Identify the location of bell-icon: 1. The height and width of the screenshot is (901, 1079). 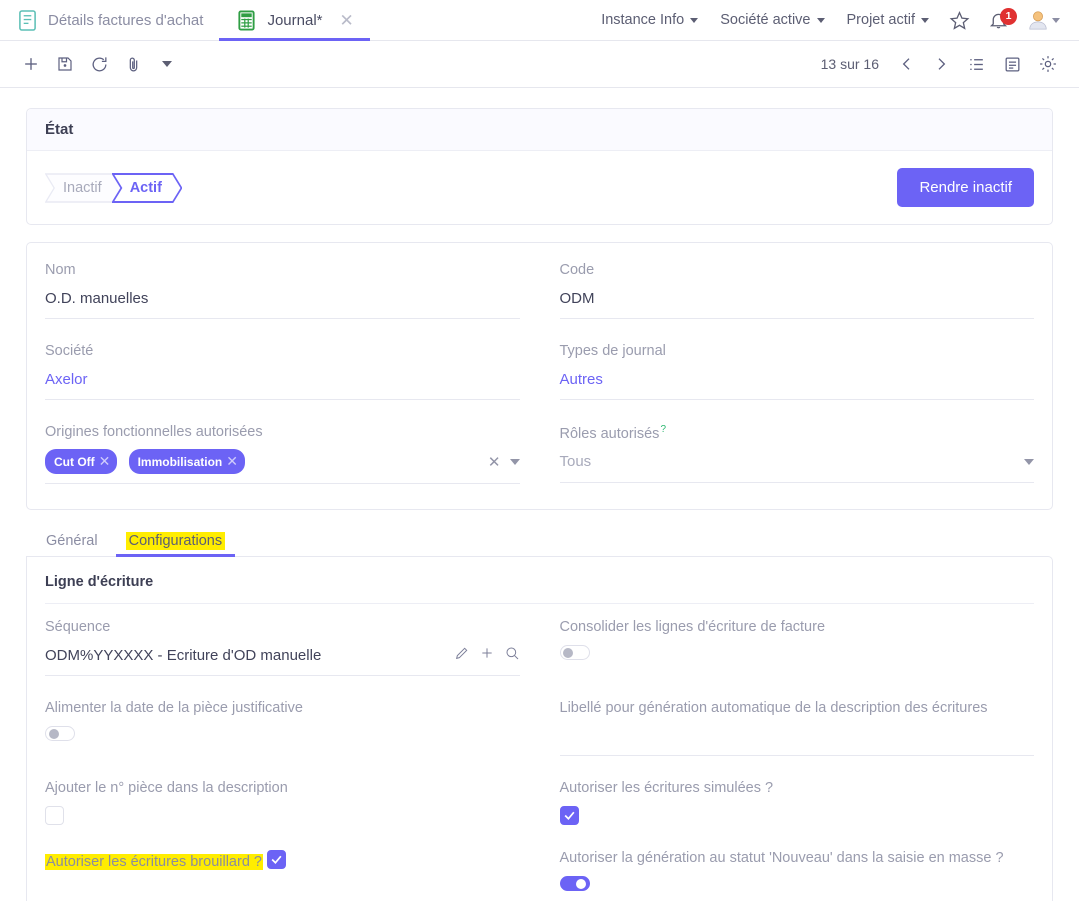
(998, 19).